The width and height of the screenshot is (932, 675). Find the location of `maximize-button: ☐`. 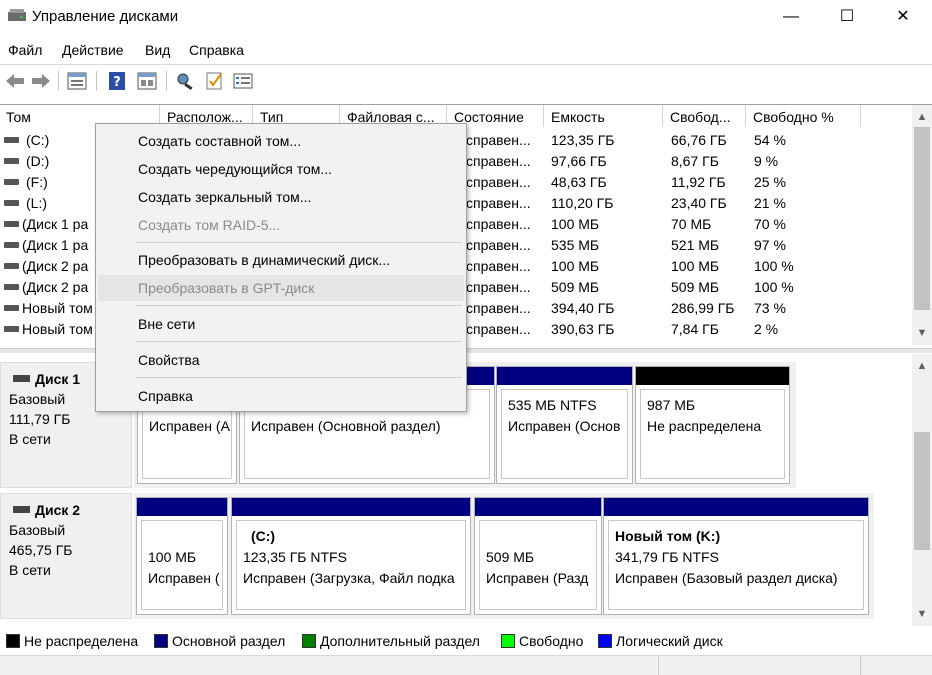

maximize-button: ☐ is located at coordinates (847, 17).